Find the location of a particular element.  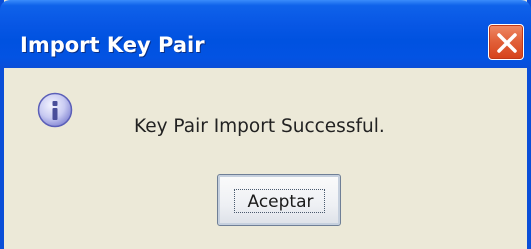

window-title: Import Key Pair is located at coordinates (112, 45).